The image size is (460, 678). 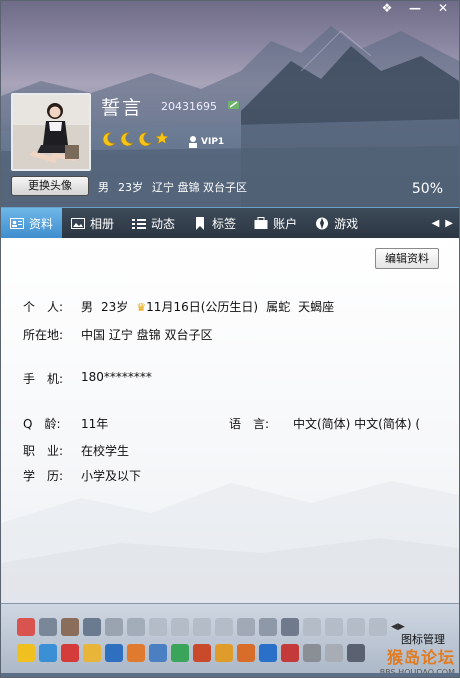 I want to click on personal-row: 个 人: 男 23岁 ♛11月16日(公历生日) 属蛇 天蝎座, so click(x=178, y=306).